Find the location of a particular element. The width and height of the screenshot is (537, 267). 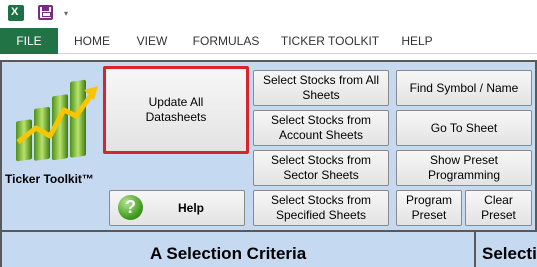

tab-home: HOME is located at coordinates (92, 41).